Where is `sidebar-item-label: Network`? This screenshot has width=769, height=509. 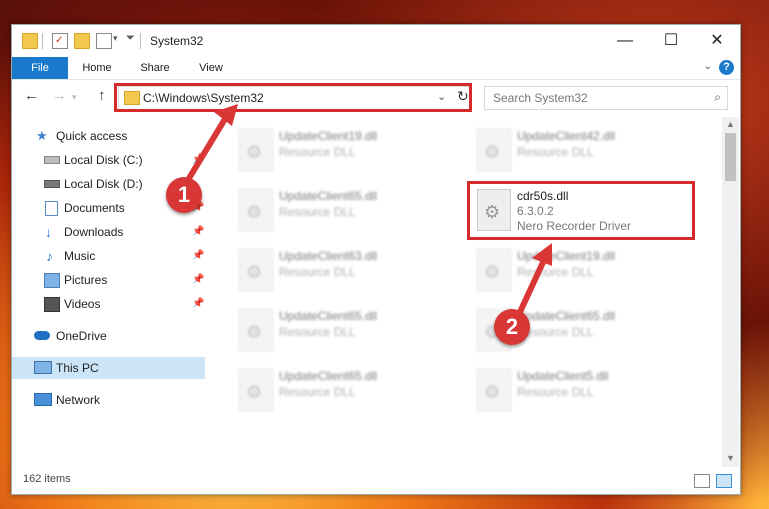 sidebar-item-label: Network is located at coordinates (78, 400).